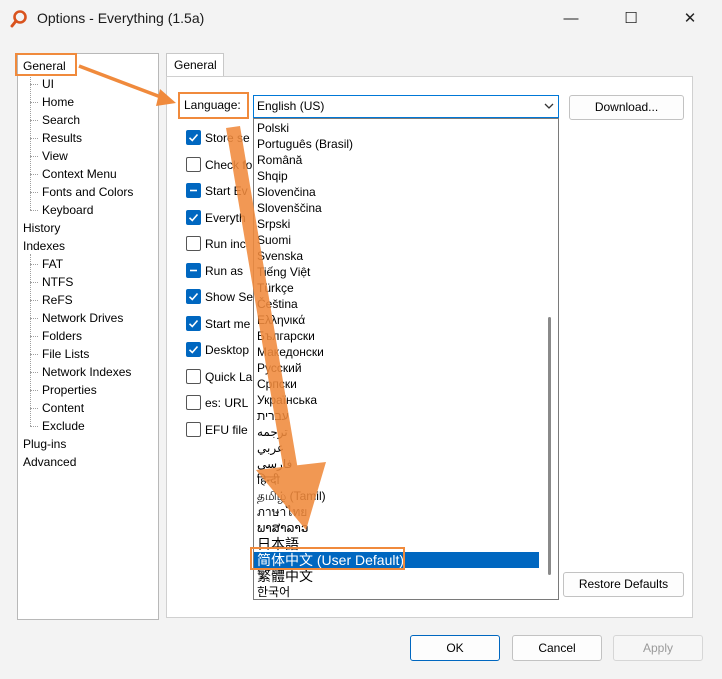 The height and width of the screenshot is (679, 722). I want to click on tree-item-ntfs: NTFS, so click(57, 282).